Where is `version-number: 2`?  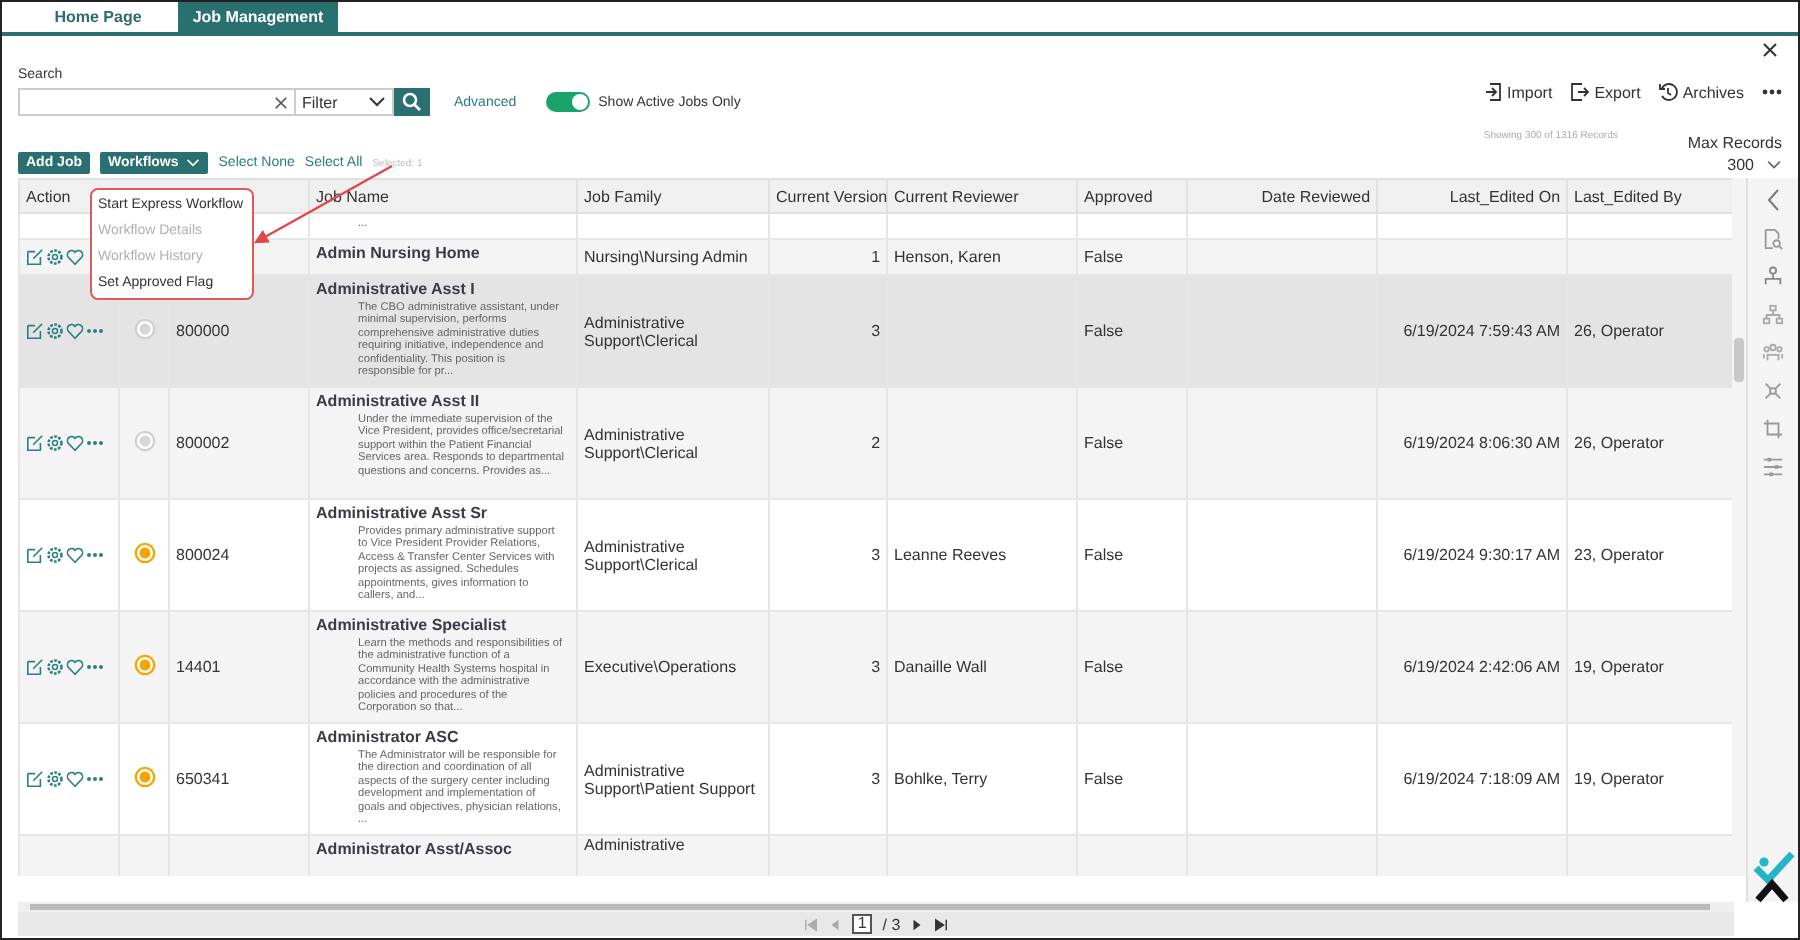 version-number: 2 is located at coordinates (876, 443).